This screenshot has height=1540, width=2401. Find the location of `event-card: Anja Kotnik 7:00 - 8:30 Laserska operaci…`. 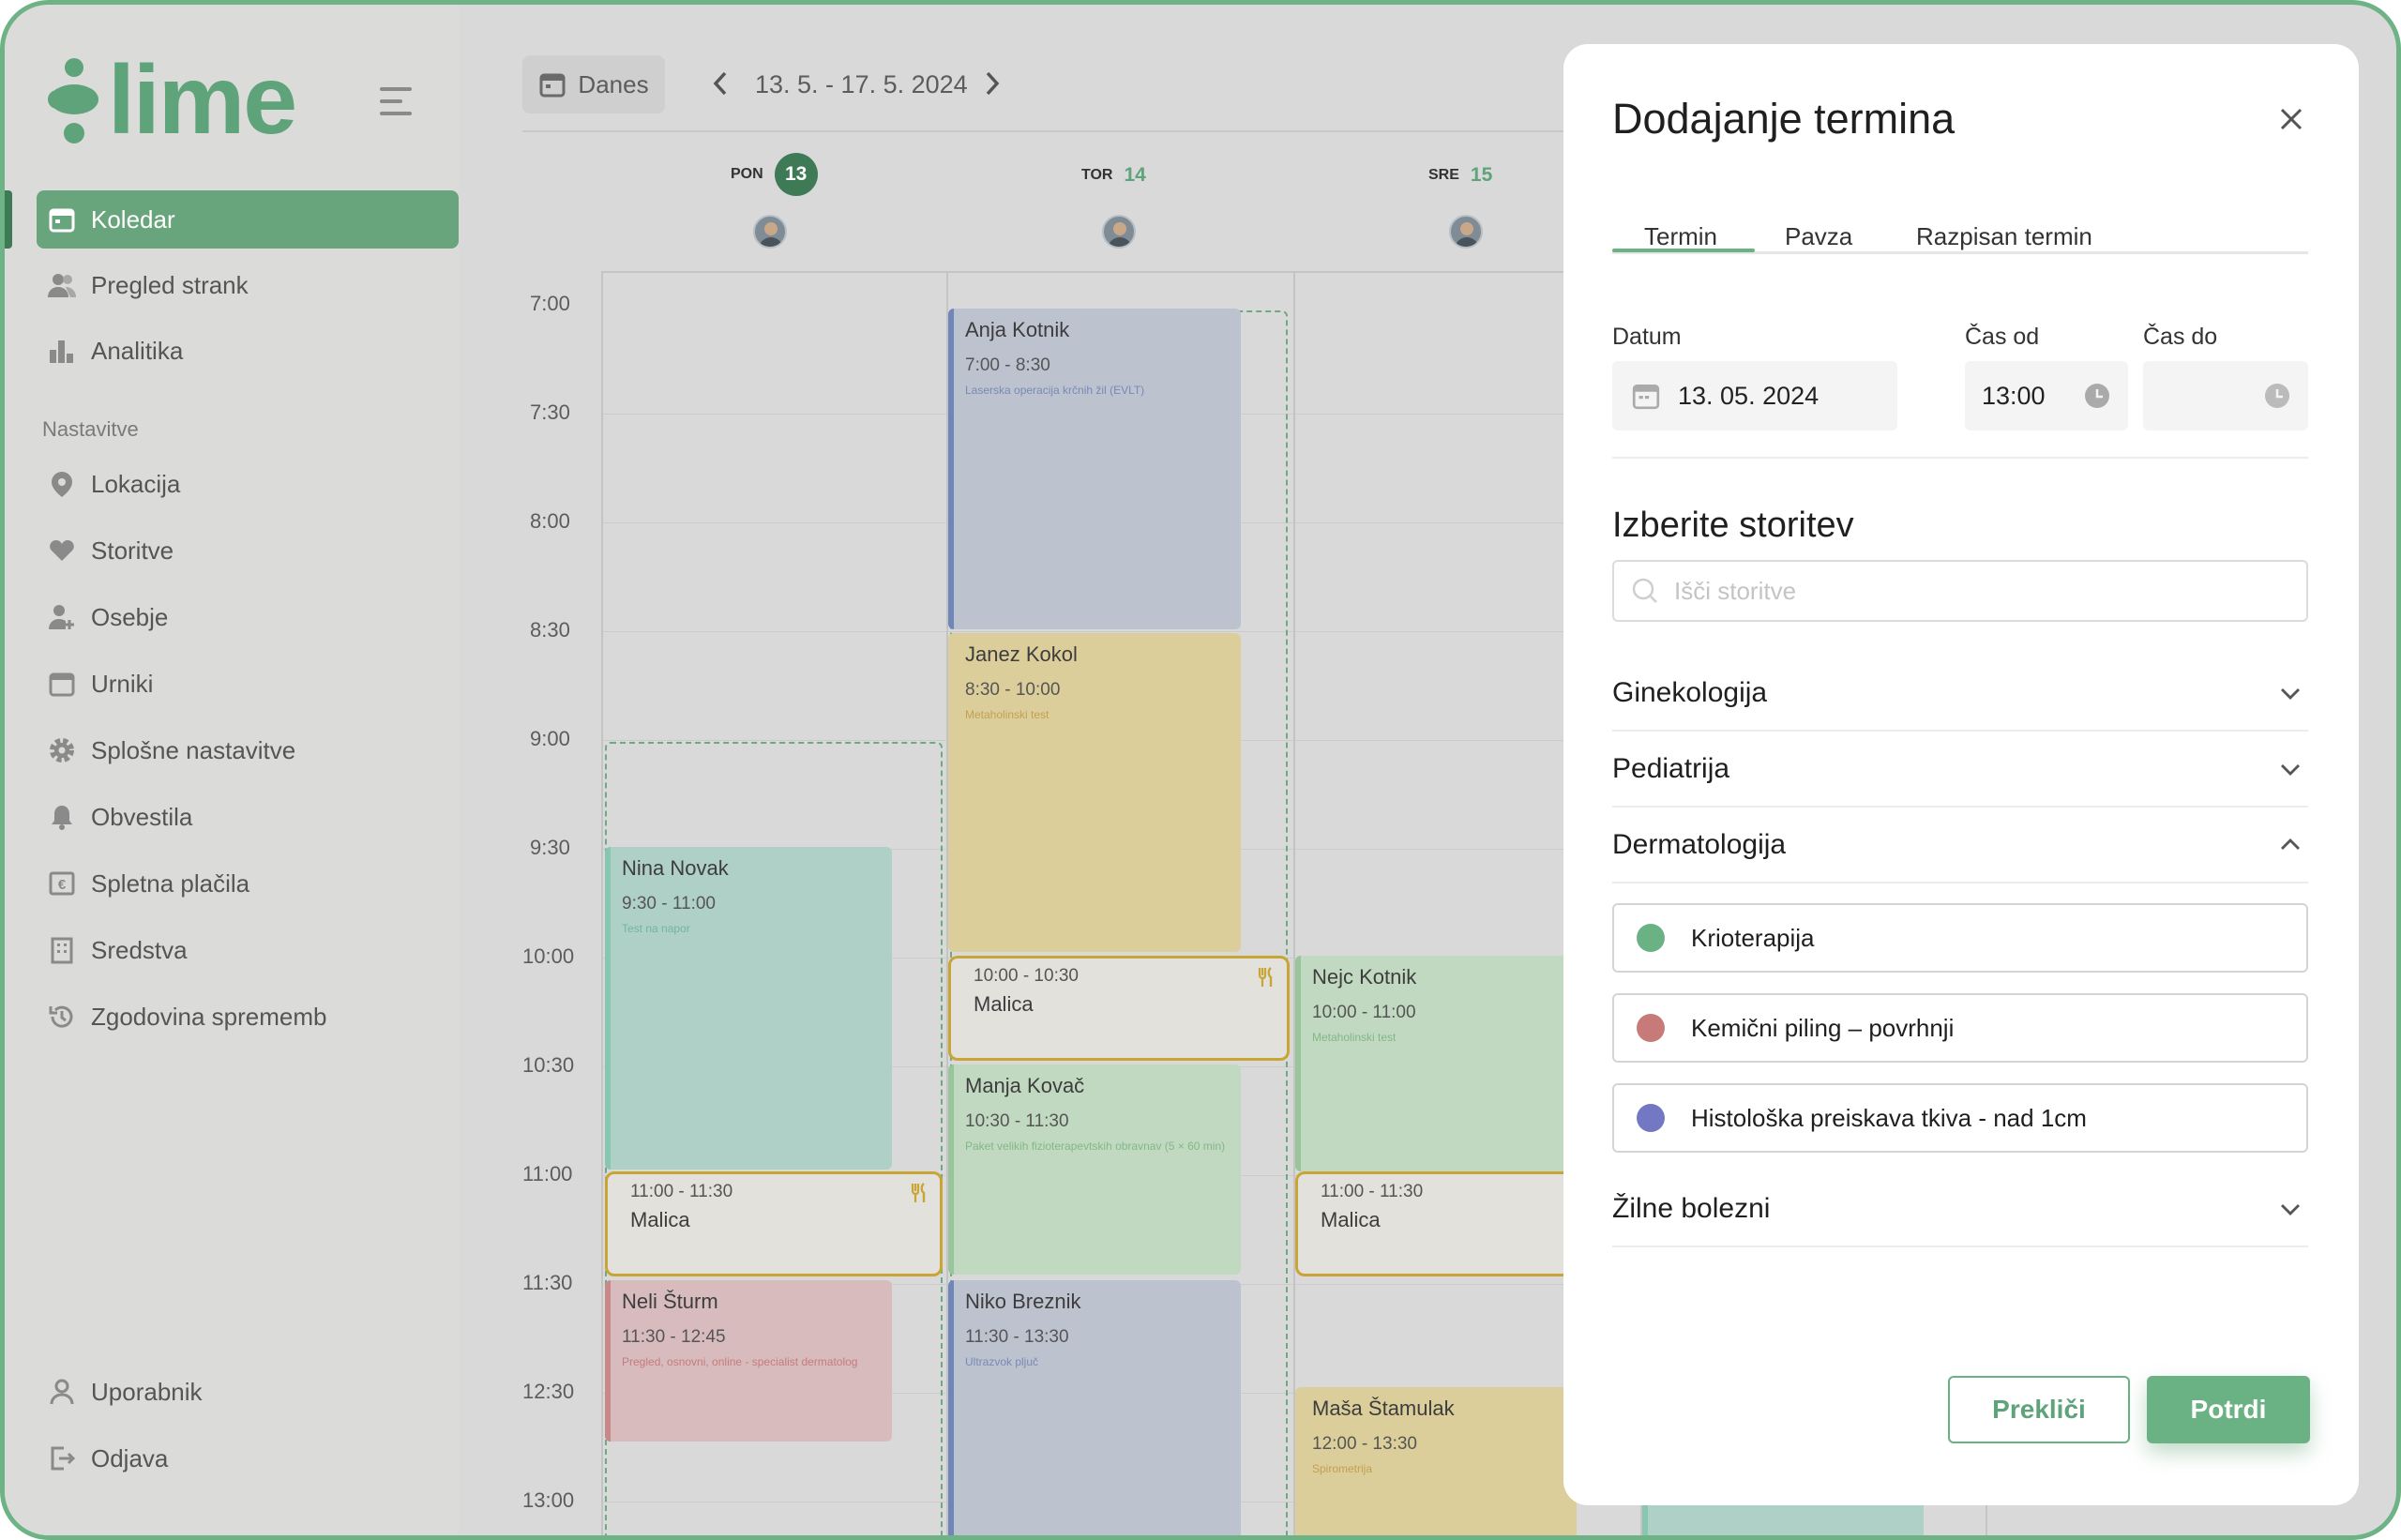

event-card: Anja Kotnik 7:00 - 8:30 Laserska operaci… is located at coordinates (1094, 469).